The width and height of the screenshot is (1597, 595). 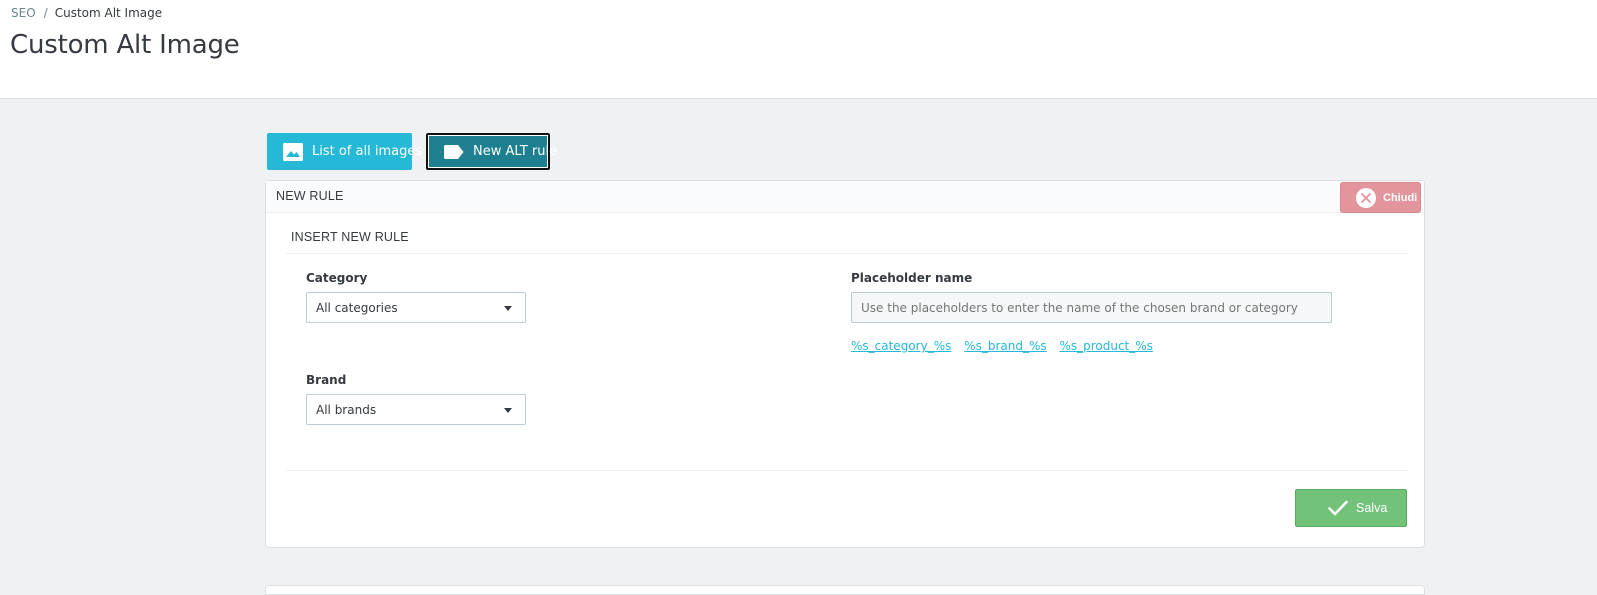 I want to click on save-label: Salva, so click(x=1372, y=508).